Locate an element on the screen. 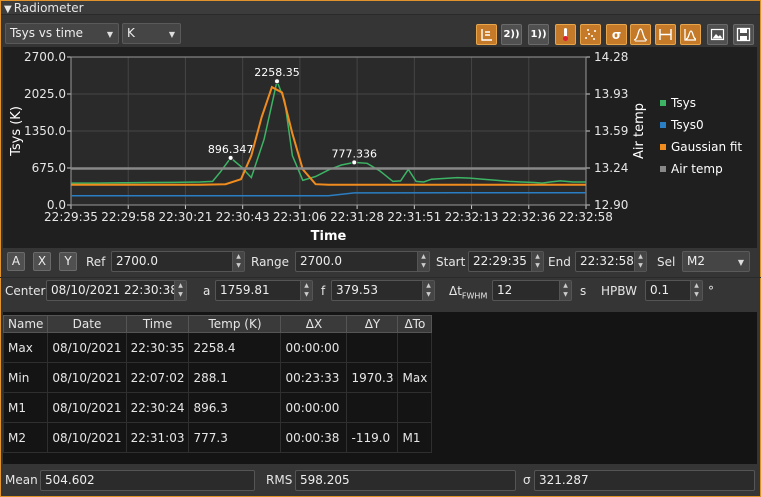 The image size is (761, 497). sigma-field: 321.287 is located at coordinates (644, 480).